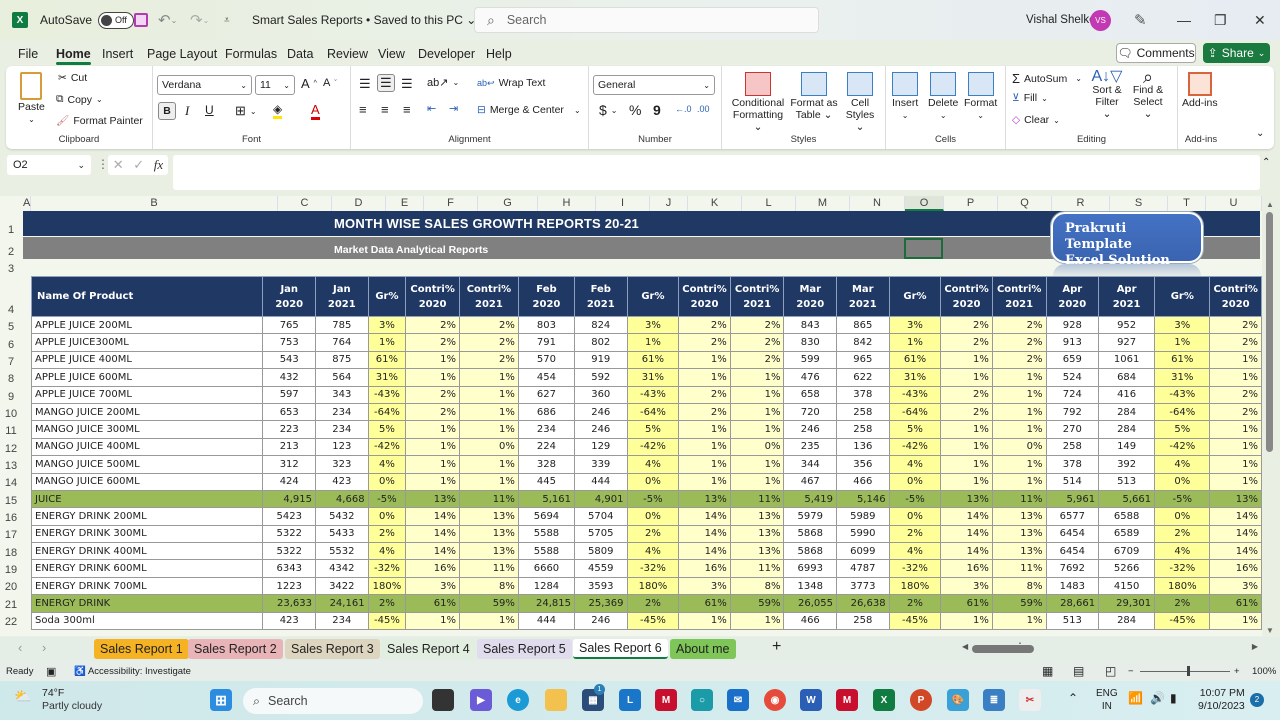  What do you see at coordinates (757, 447) in the screenshot?
I see `value-cell: 0%` at bounding box center [757, 447].